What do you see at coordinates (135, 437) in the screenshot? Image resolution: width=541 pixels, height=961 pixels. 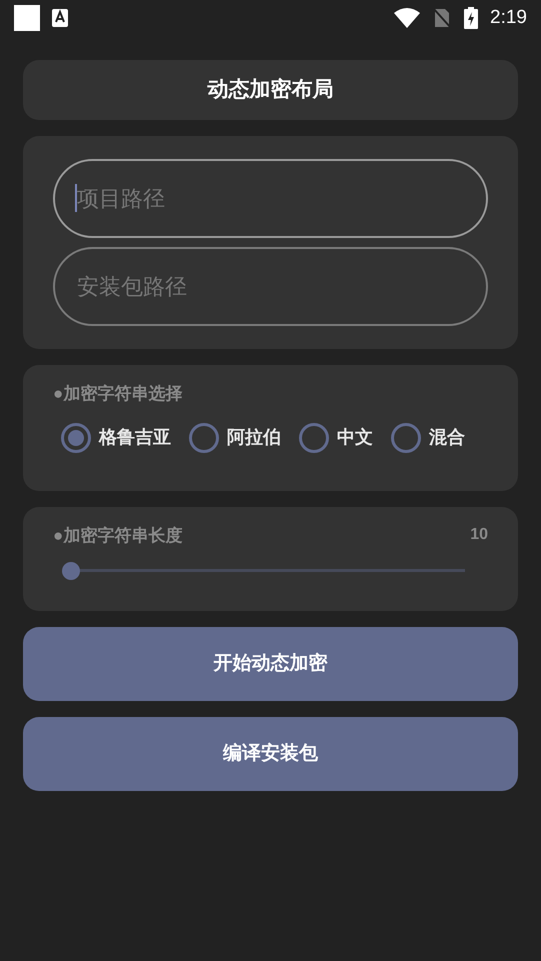 I see `radio-label: 格鲁吉亚` at bounding box center [135, 437].